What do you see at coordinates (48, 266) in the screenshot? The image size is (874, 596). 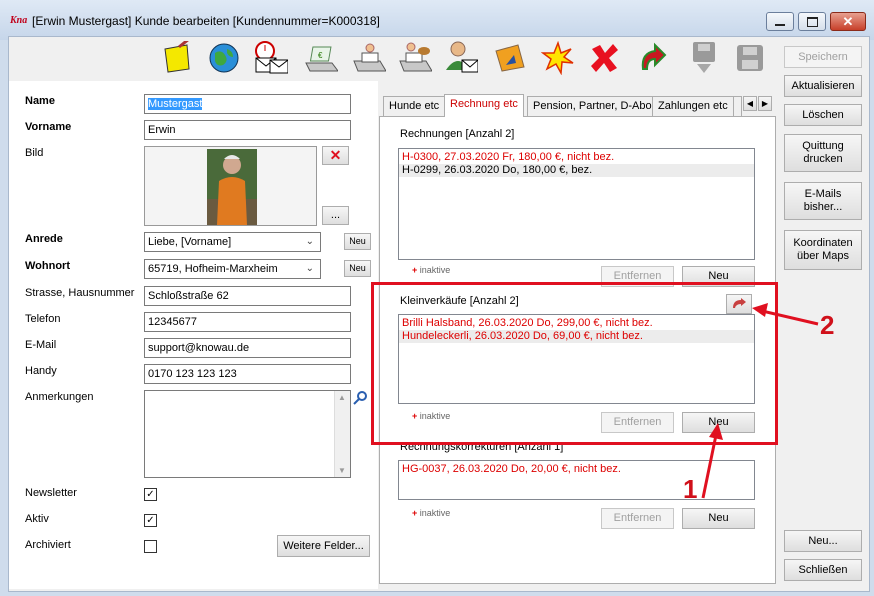 I see `wohnort-label: Wohnort` at bounding box center [48, 266].